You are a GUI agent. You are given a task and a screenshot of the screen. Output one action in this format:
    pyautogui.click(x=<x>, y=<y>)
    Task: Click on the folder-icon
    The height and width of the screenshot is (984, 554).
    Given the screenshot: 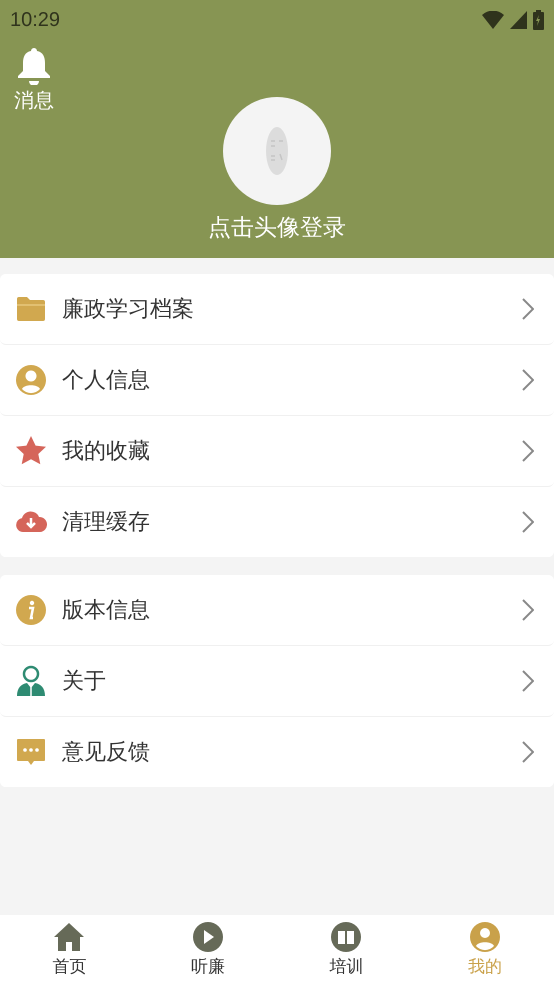 What is the action you would take?
    pyautogui.click(x=31, y=309)
    